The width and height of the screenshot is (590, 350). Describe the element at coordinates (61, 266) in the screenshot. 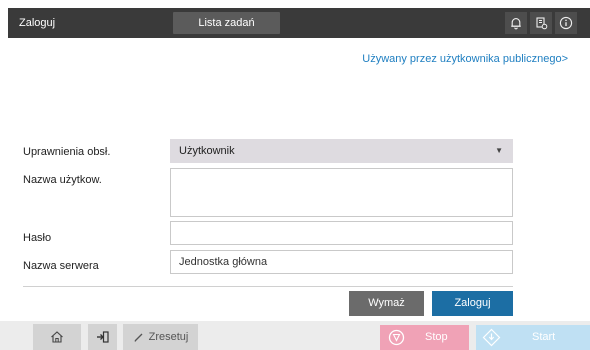

I see `server-label: Nazwa serwera` at that location.